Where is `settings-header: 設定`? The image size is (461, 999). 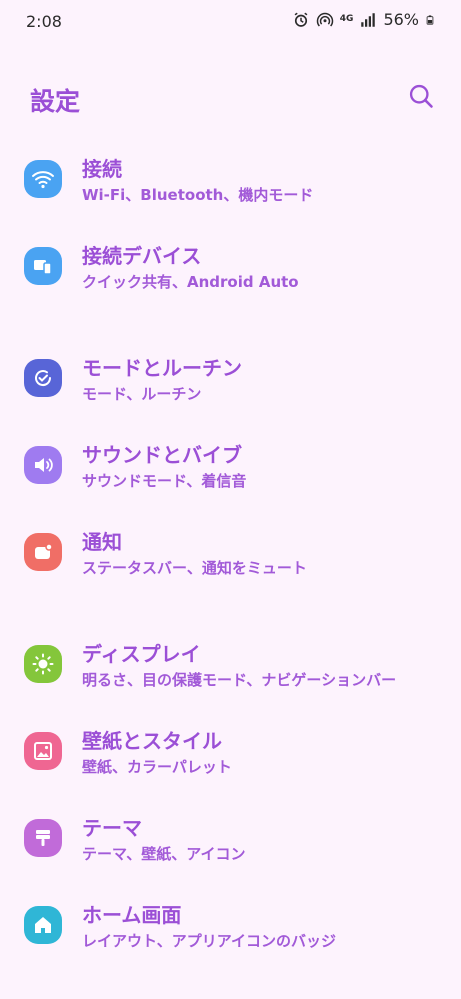 settings-header: 設定 is located at coordinates (232, 98).